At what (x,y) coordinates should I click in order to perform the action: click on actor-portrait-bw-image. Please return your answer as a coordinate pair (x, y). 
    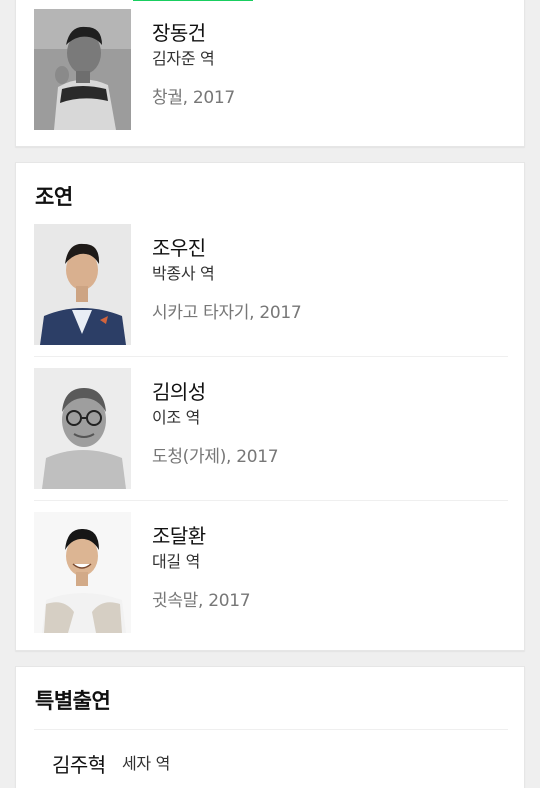
    Looking at the image, I should click on (82, 69).